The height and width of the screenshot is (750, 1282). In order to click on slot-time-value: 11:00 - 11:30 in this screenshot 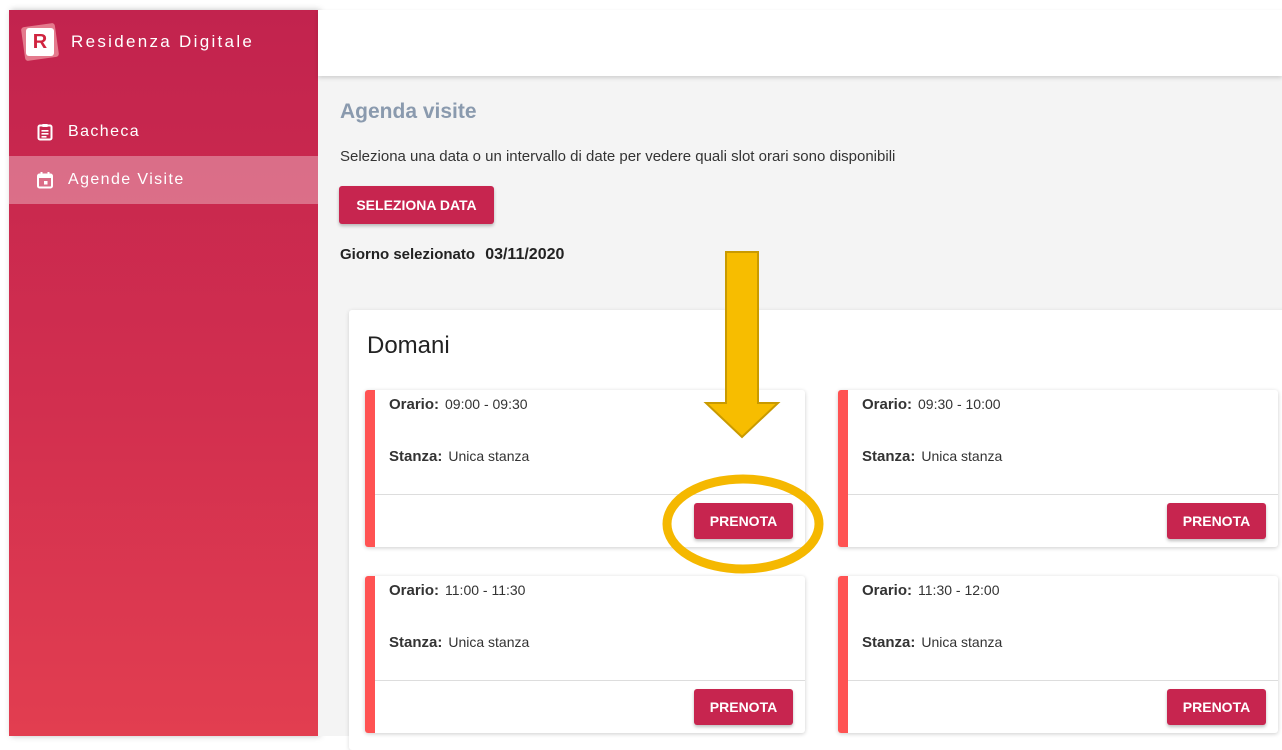, I will do `click(485, 590)`.